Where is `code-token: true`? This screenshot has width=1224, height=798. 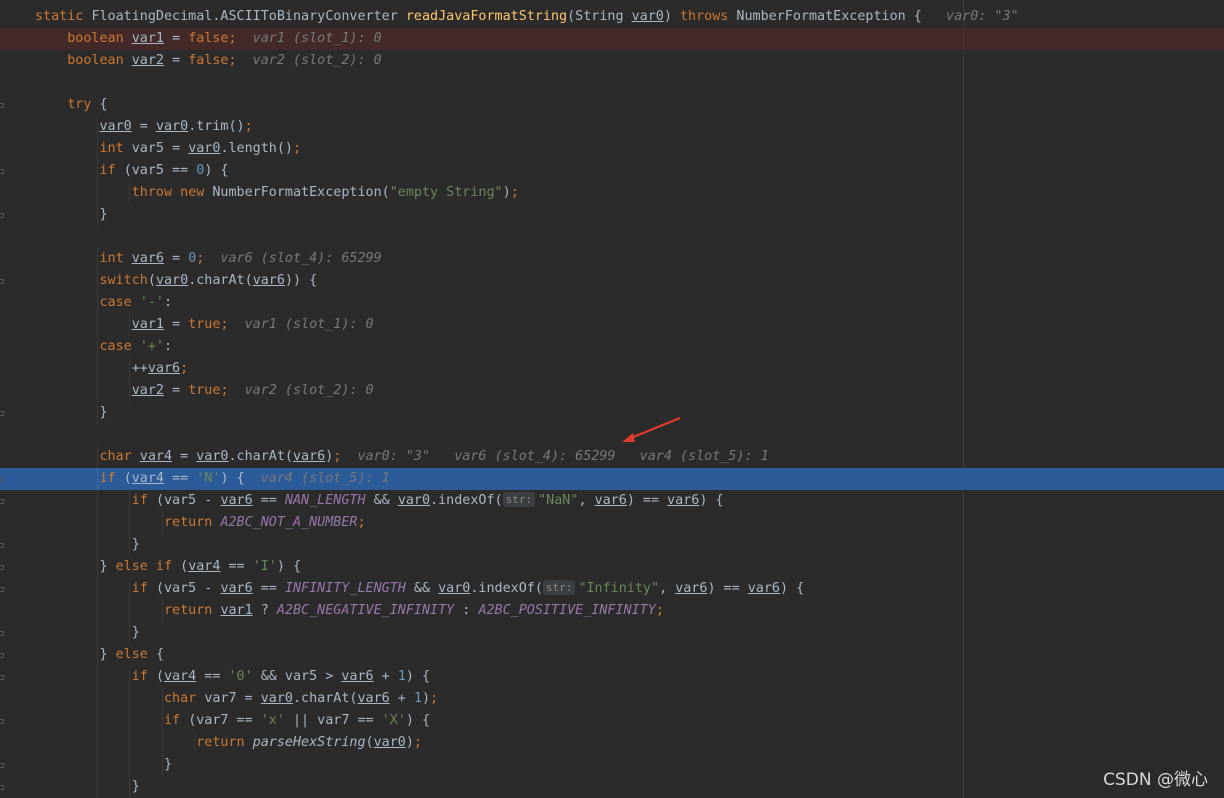 code-token: true is located at coordinates (204, 324).